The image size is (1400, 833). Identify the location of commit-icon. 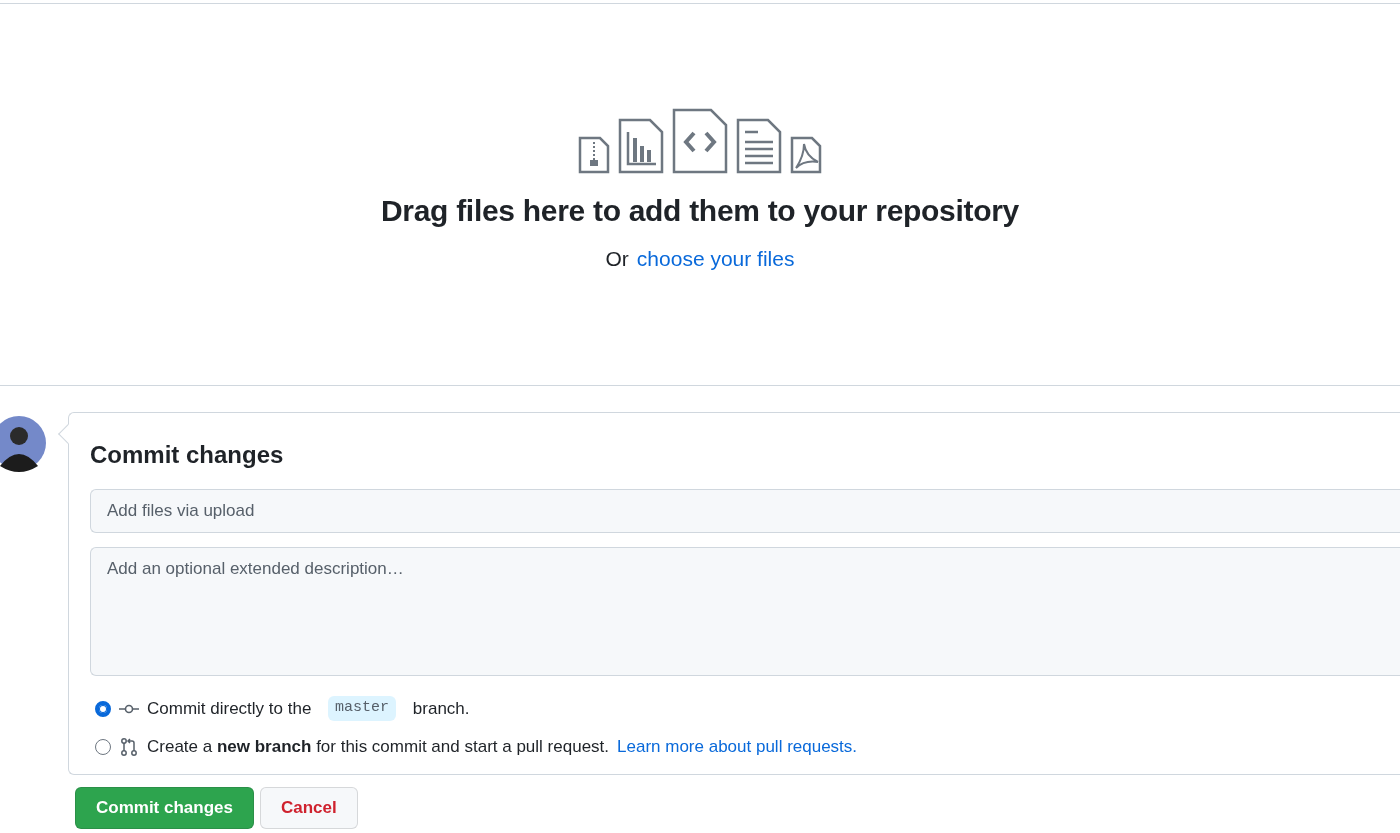
(129, 708).